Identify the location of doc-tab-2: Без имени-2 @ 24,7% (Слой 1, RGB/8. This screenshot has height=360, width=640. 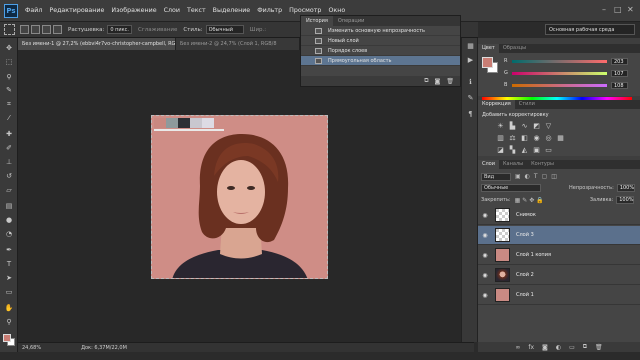
(238, 44).